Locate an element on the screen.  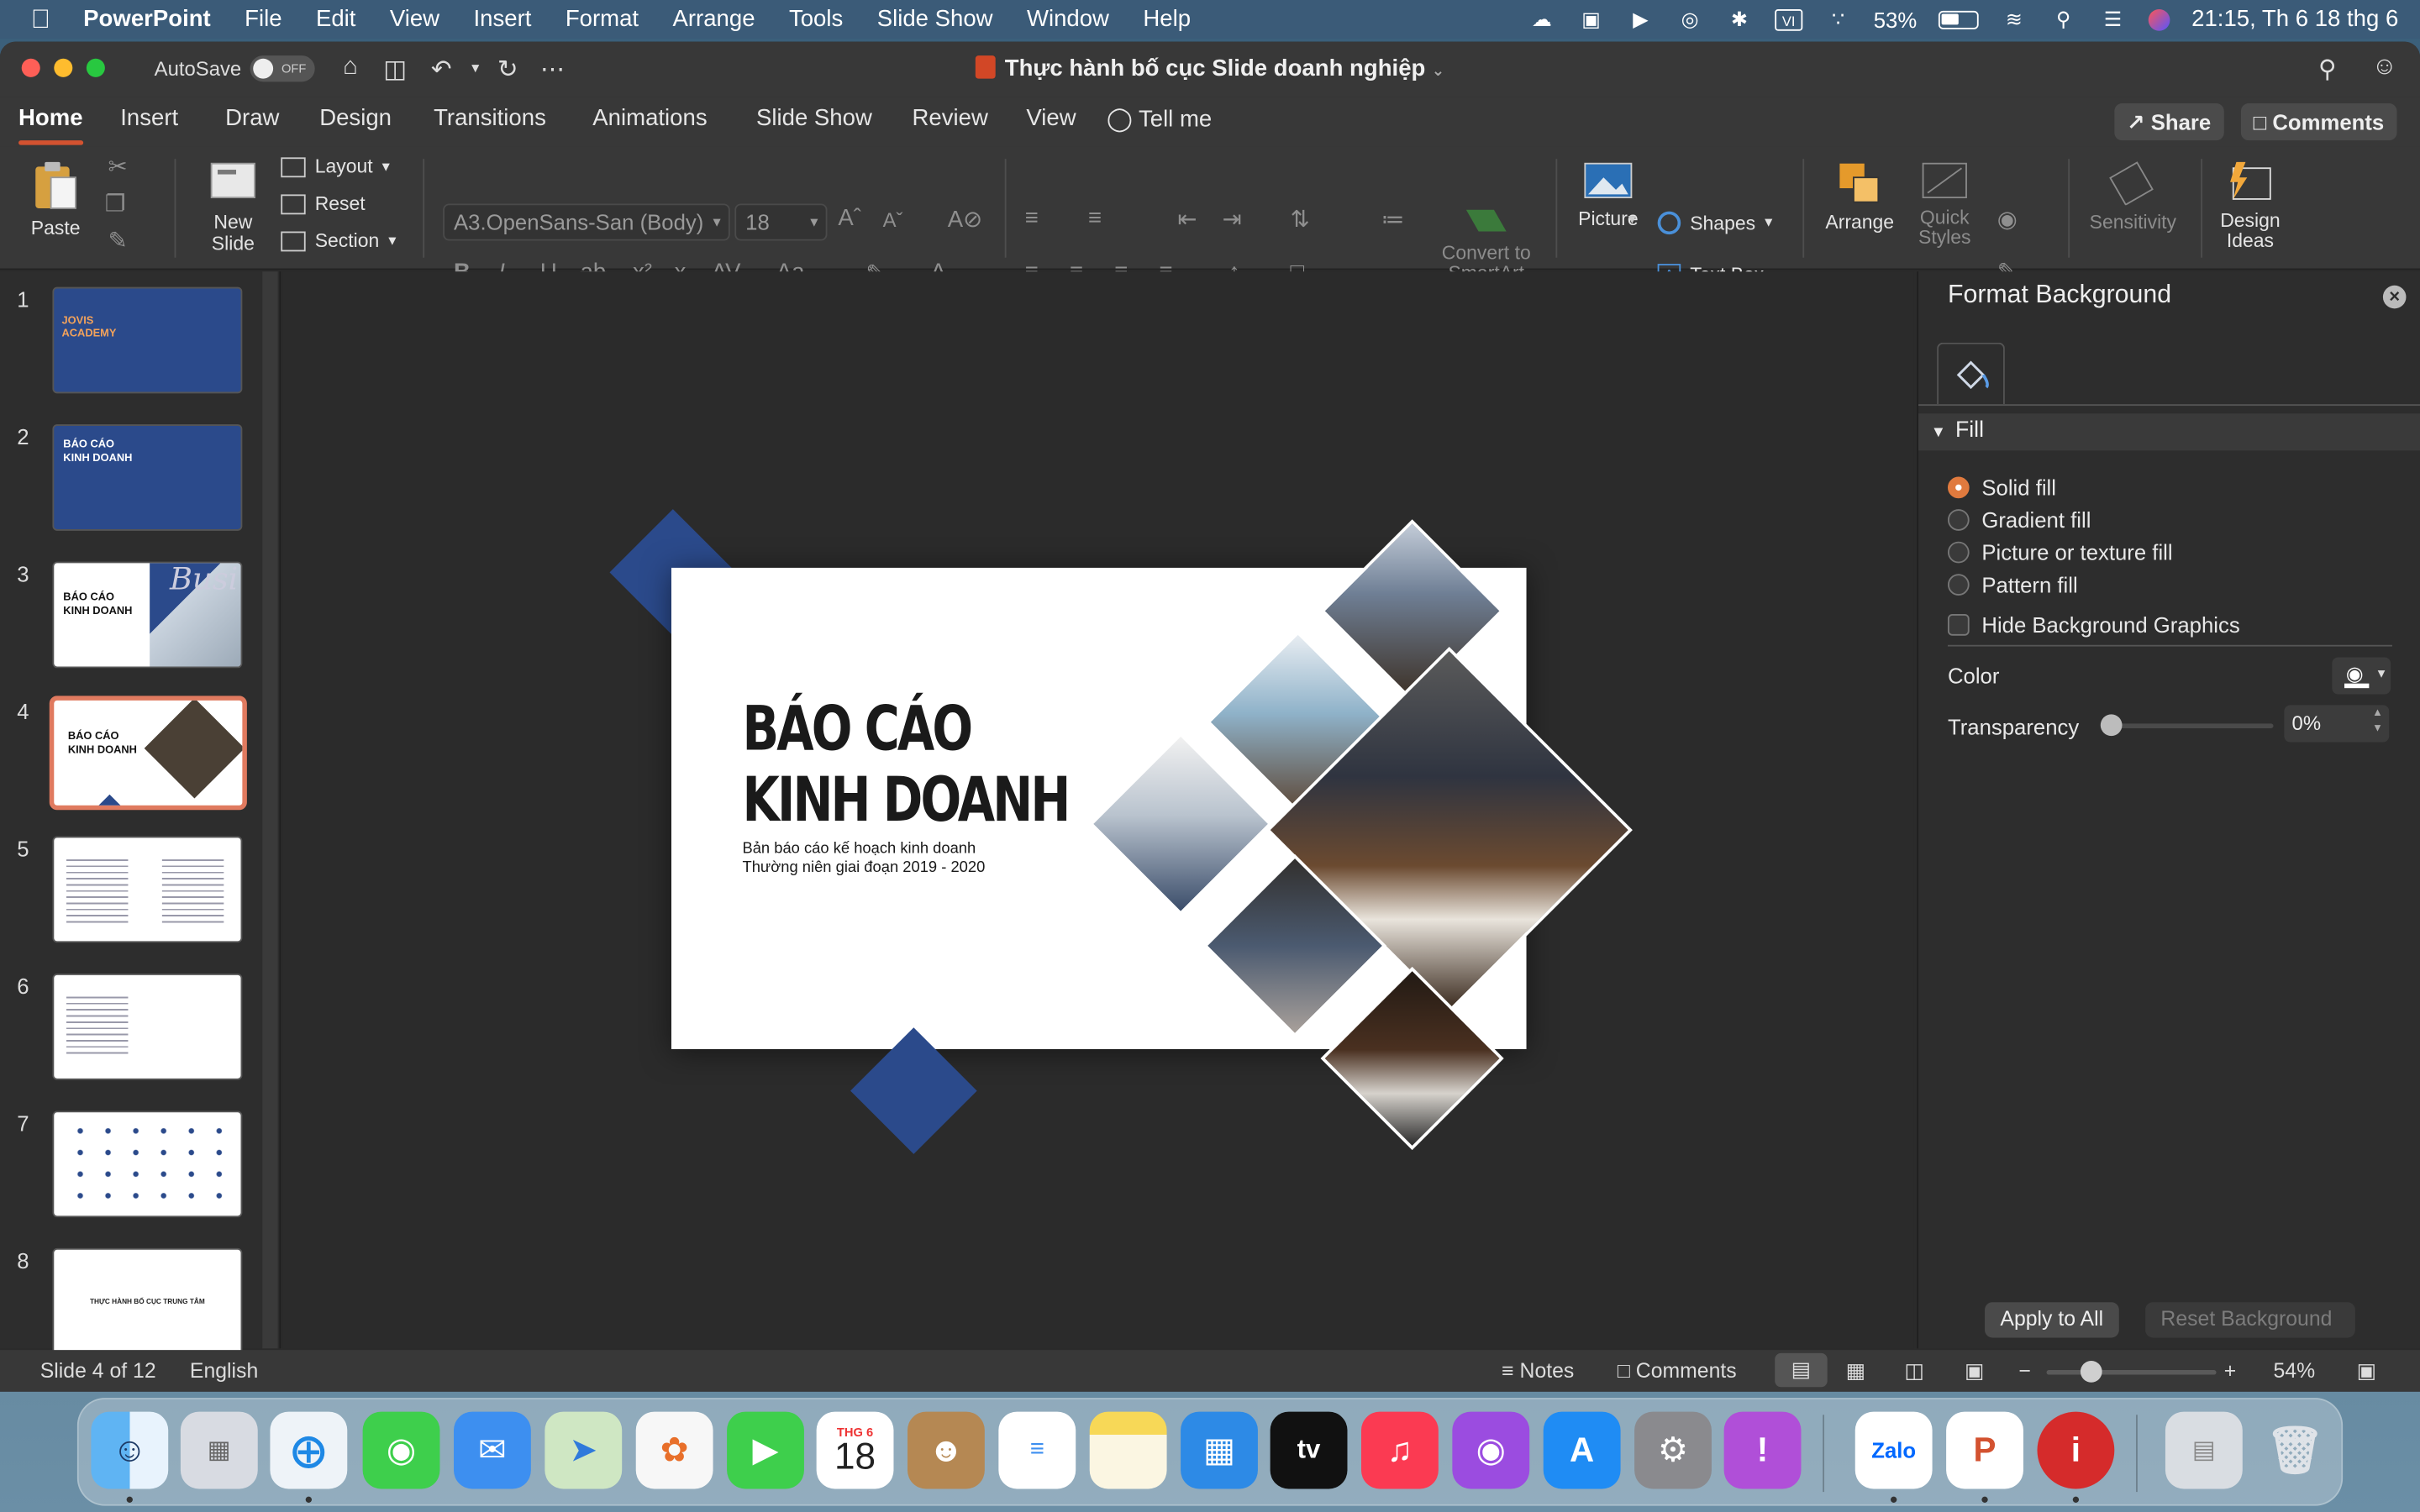
dock-powerpoint-icon: P is located at coordinates (1984, 1450).